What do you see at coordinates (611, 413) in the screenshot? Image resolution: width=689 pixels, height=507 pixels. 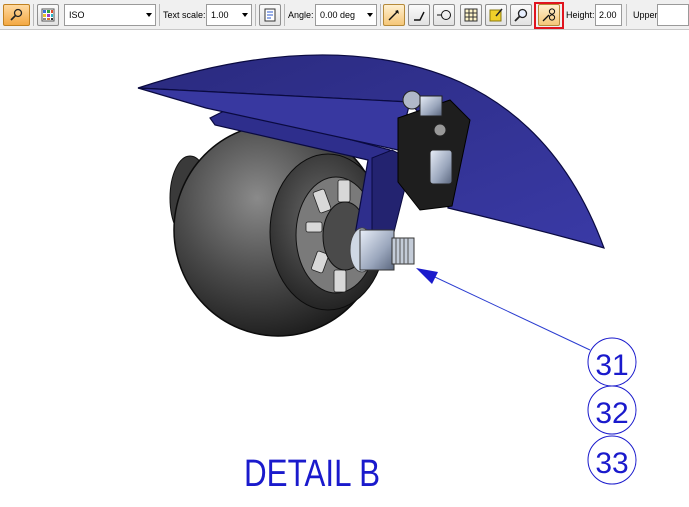 I see `balloon-32-text: 32` at bounding box center [611, 413].